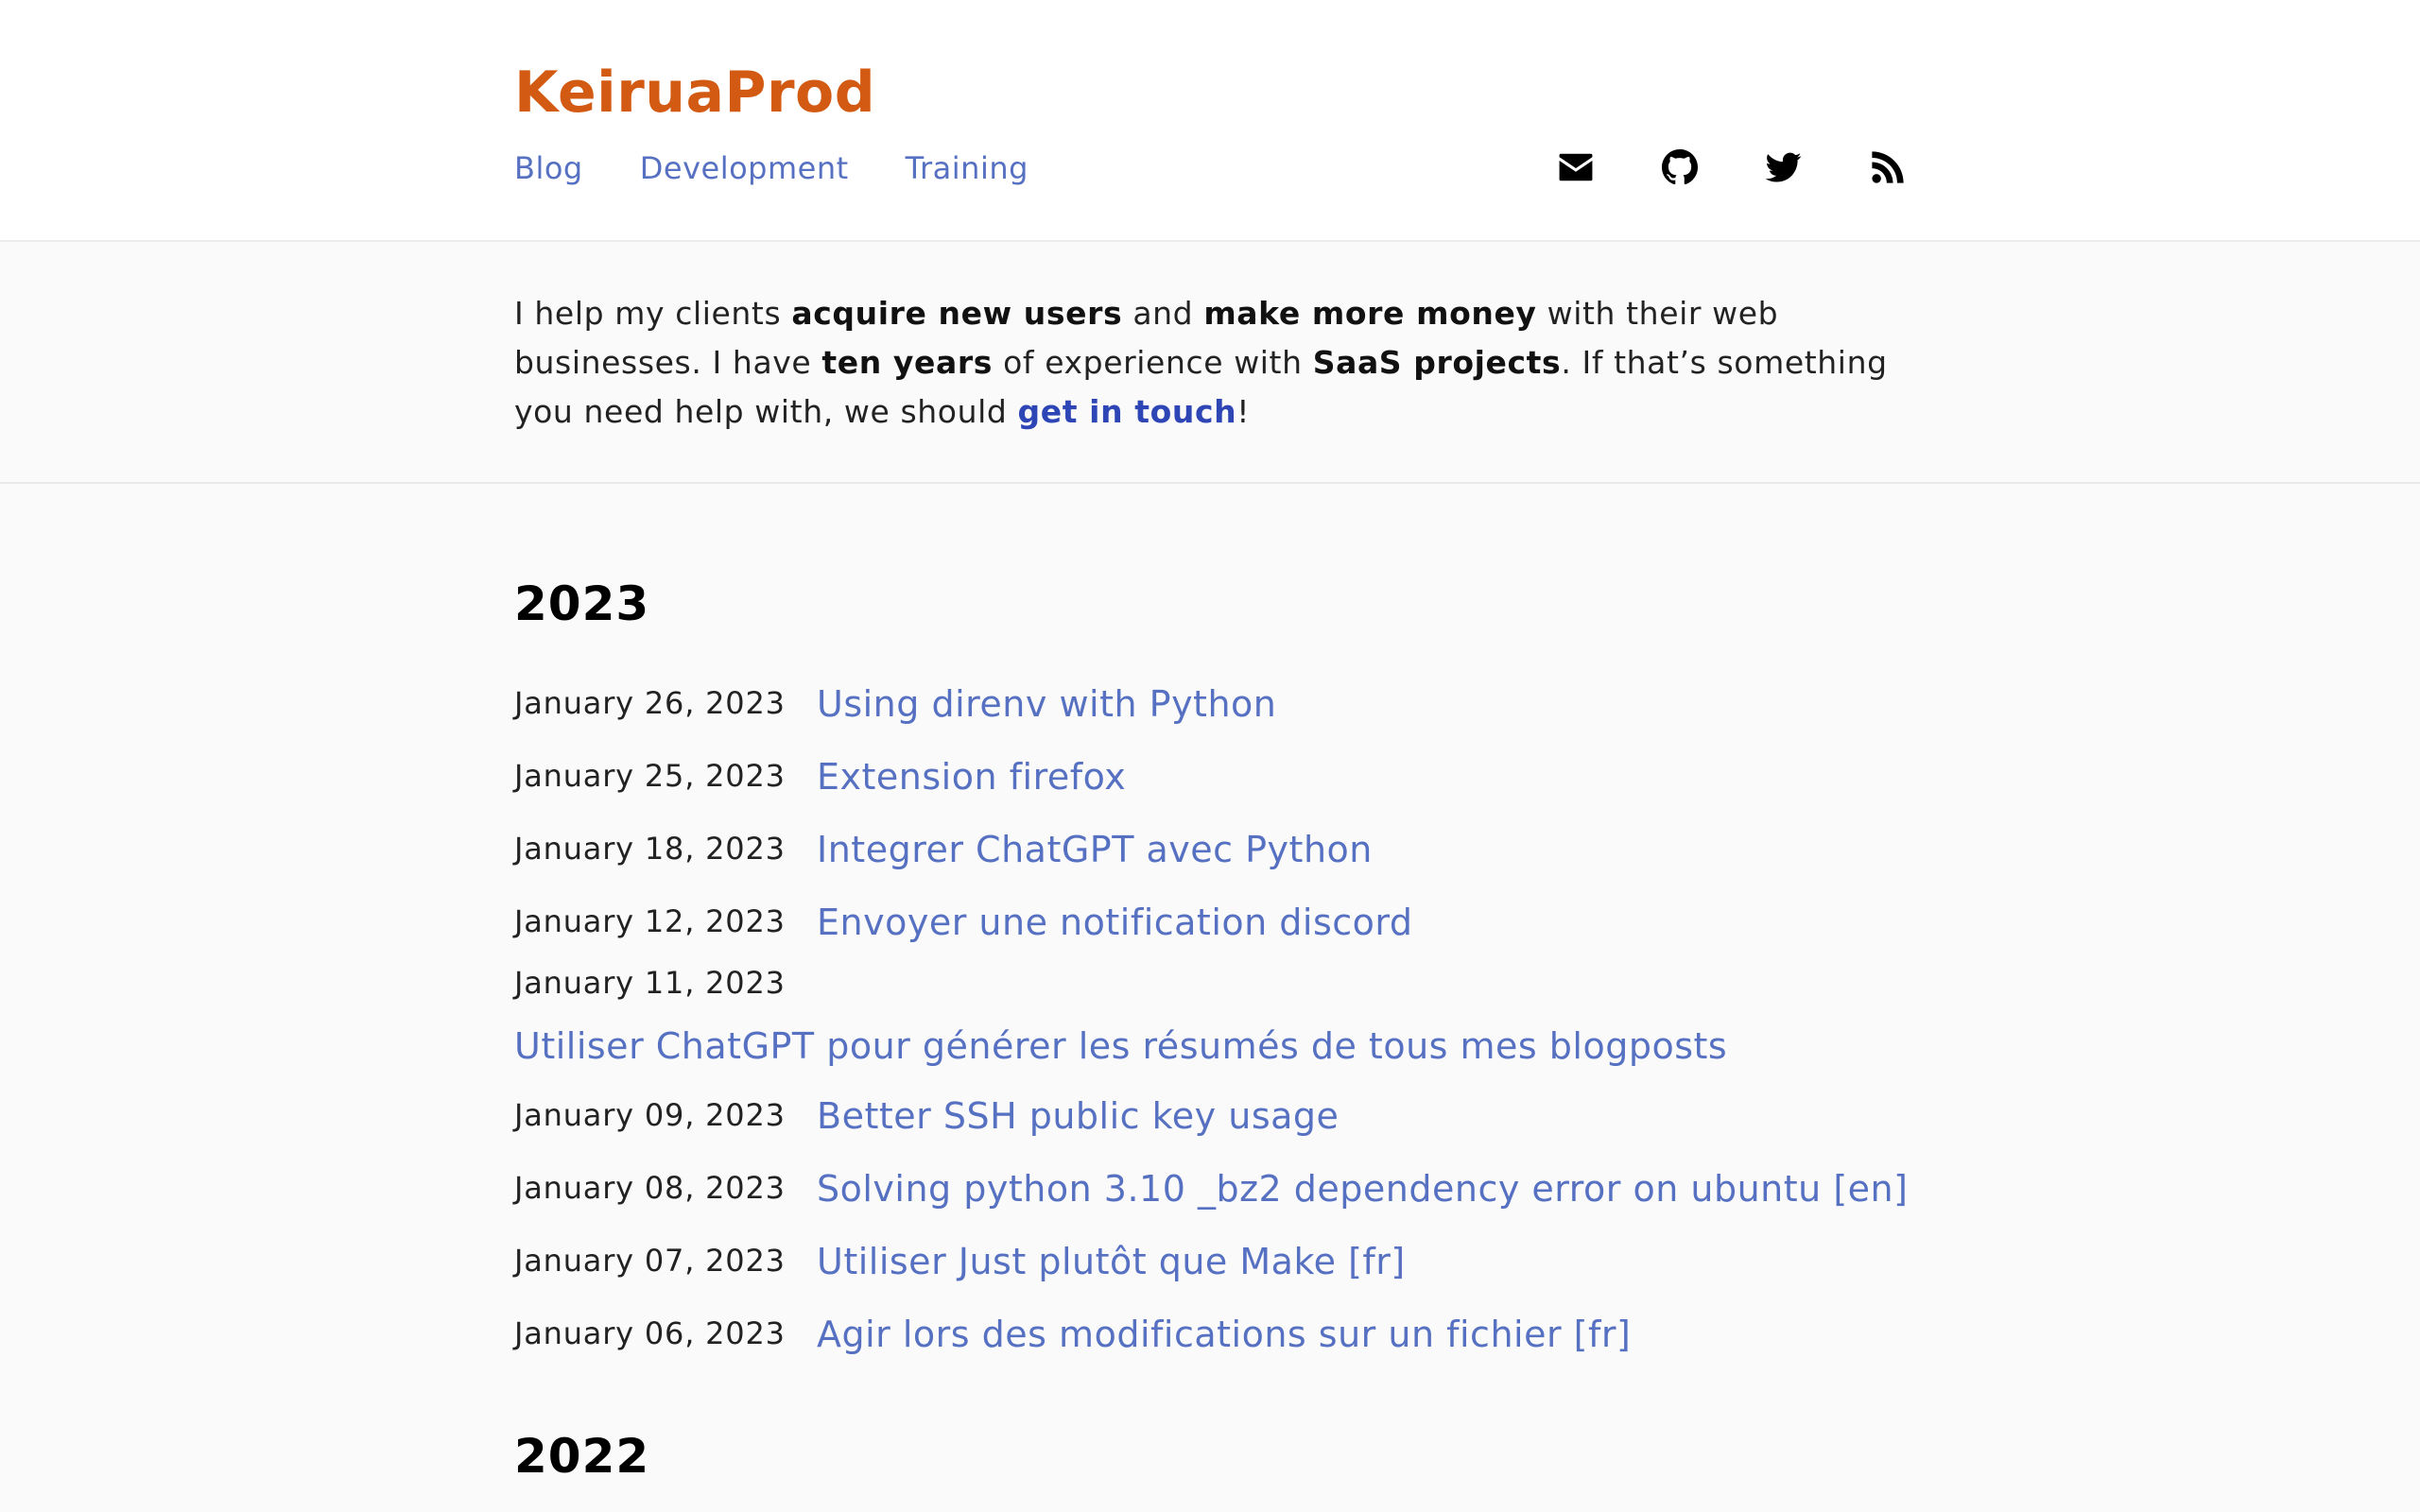  I want to click on intro-highlight: acquire new users, so click(957, 313).